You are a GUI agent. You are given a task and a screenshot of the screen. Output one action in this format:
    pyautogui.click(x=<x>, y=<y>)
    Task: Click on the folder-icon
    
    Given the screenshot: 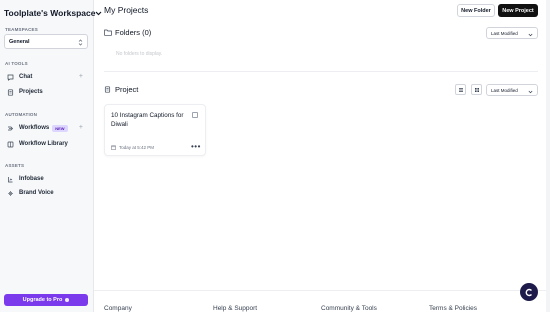 What is the action you would take?
    pyautogui.click(x=108, y=33)
    